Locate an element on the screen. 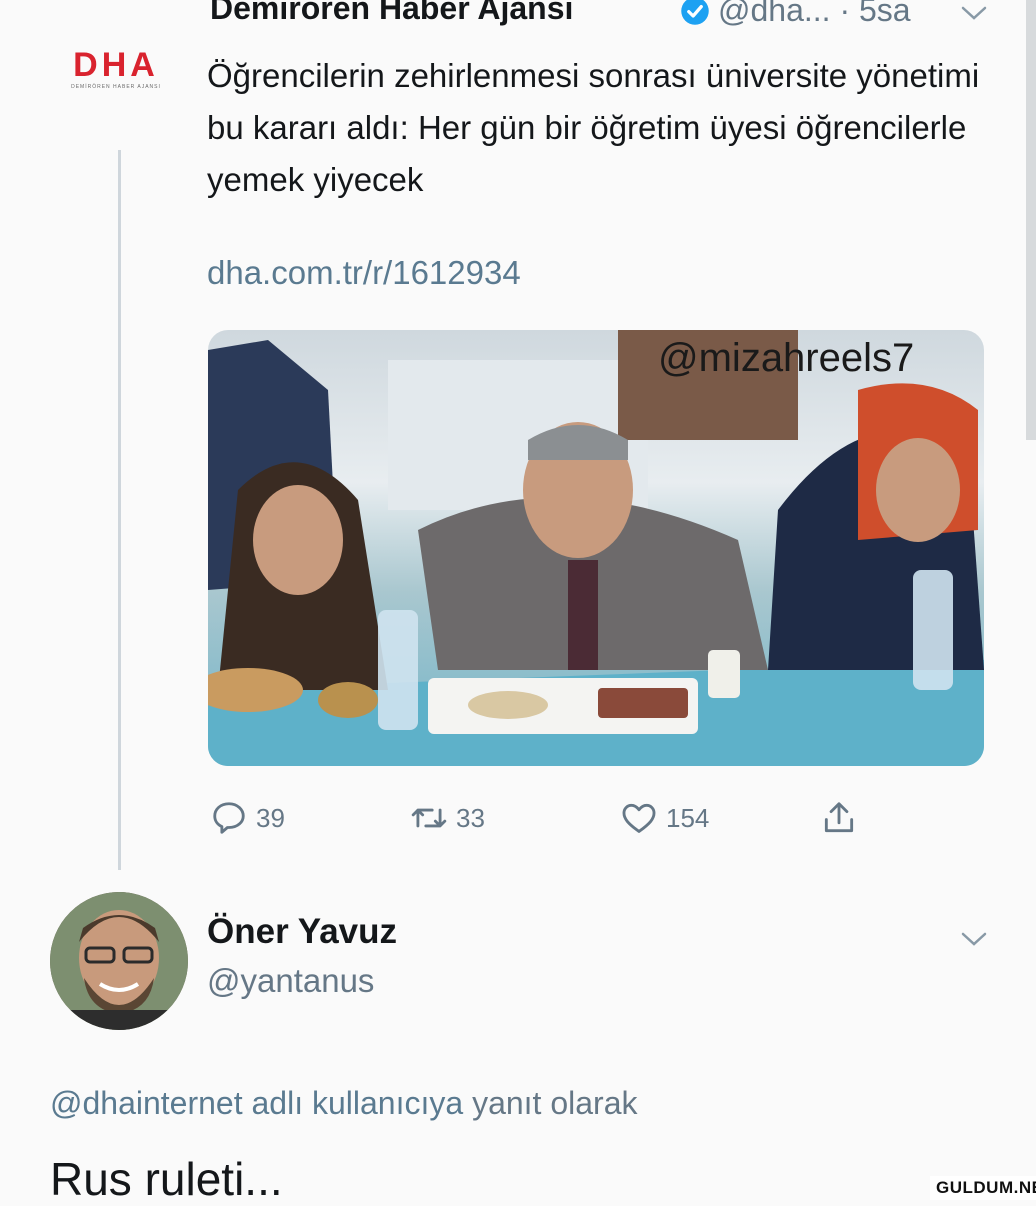  share-action is located at coordinates (839, 818).